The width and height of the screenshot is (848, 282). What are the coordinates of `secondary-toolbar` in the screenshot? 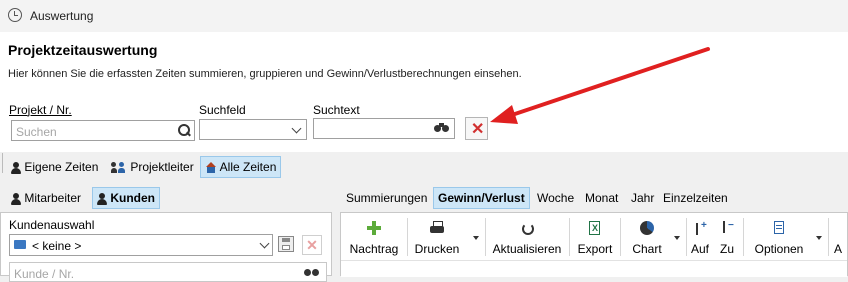 It's located at (594, 268).